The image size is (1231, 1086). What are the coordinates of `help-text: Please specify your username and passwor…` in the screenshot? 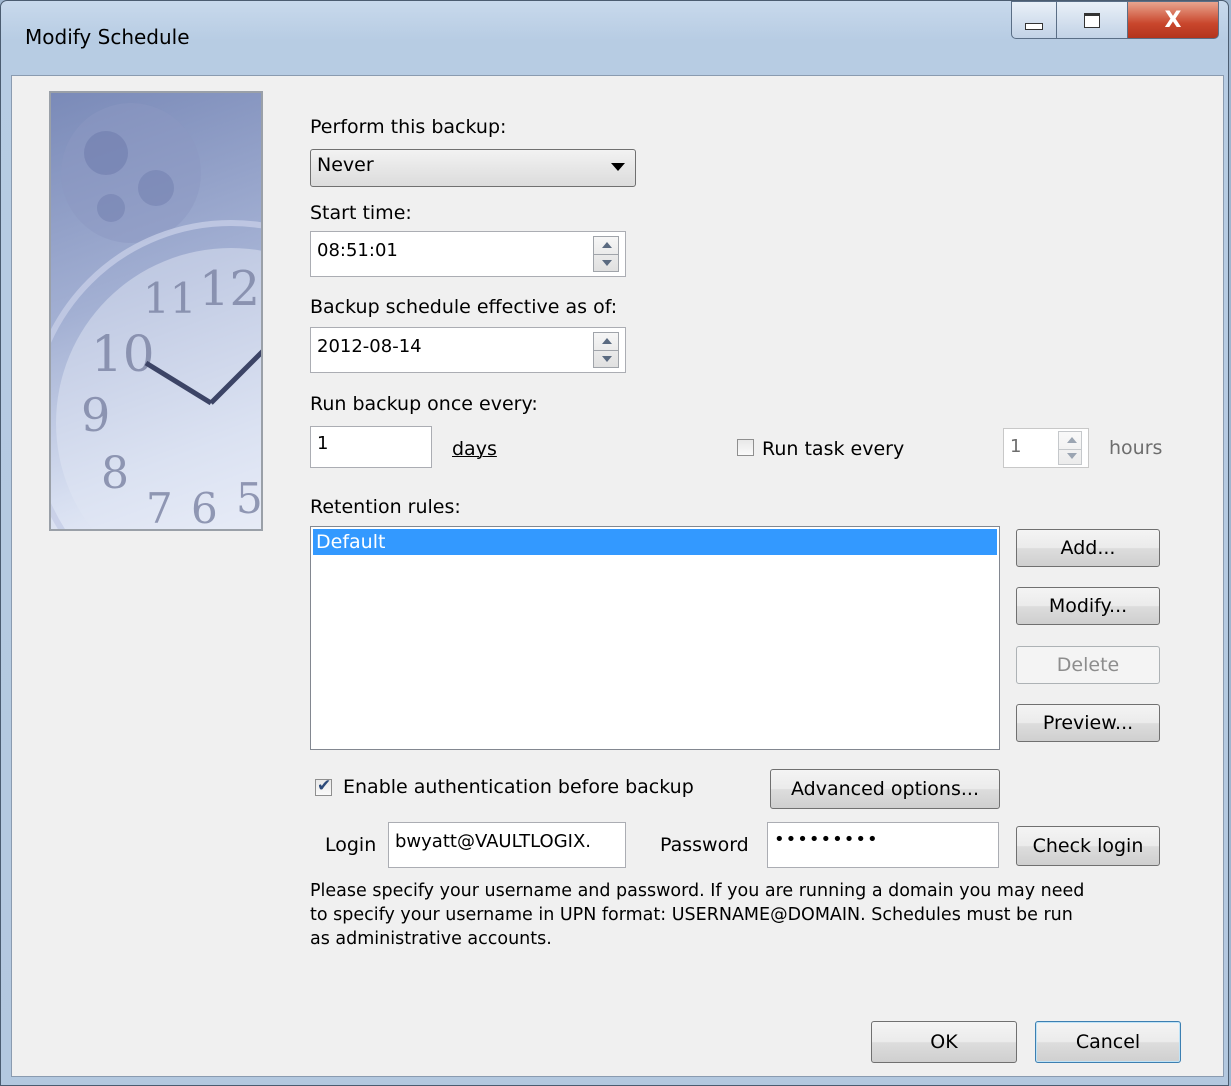 It's located at (697, 915).